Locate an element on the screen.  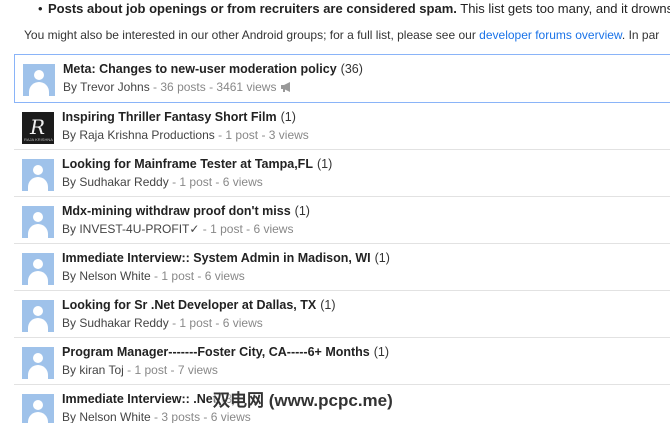
topic-stats: - 36 posts - 3461 views is located at coordinates (213, 87).